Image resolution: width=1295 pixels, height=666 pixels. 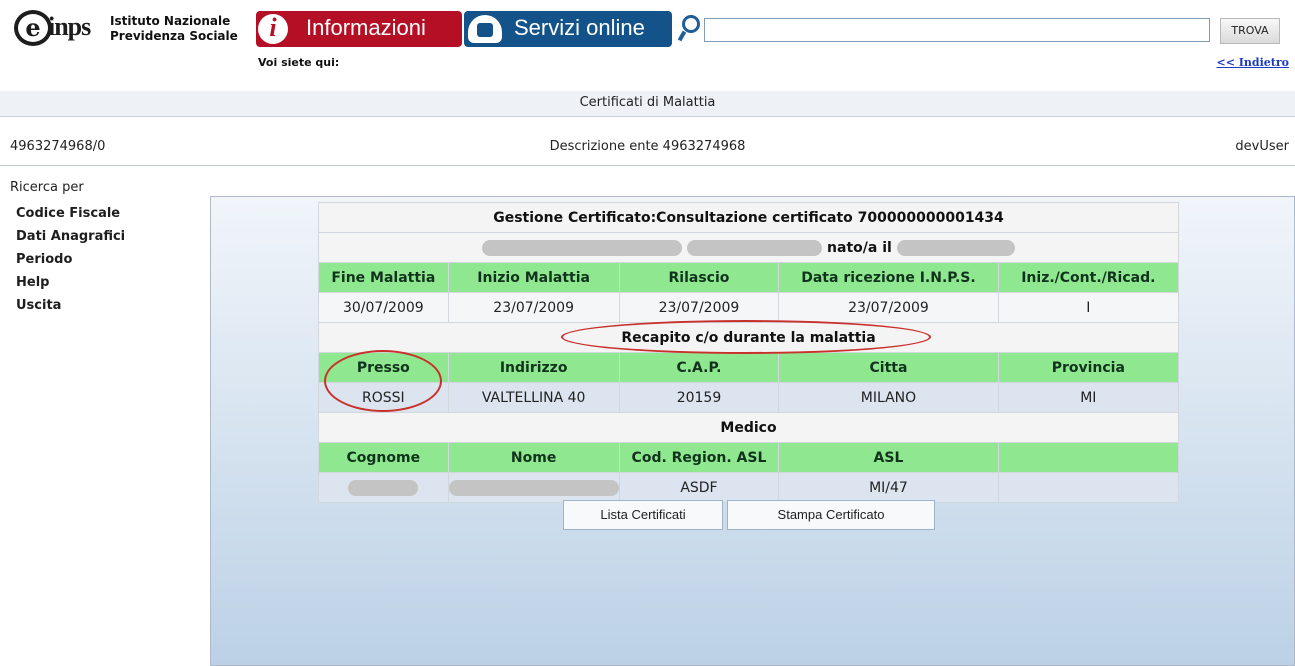 I want to click on table-cell: 20159, so click(x=699, y=397).